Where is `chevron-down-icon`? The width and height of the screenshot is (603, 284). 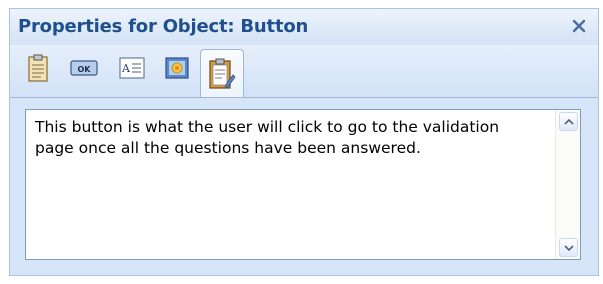
chevron-down-icon is located at coordinates (568, 247).